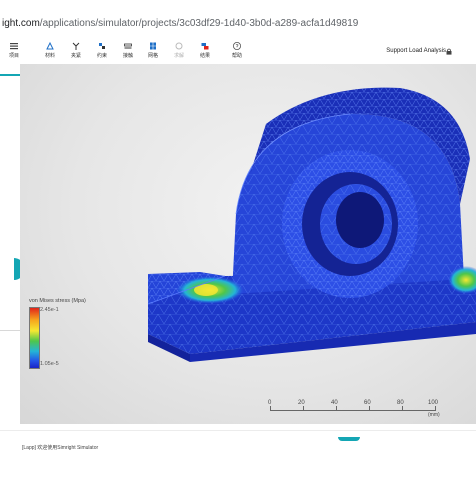 The height and width of the screenshot is (477, 476). What do you see at coordinates (152, 56) in the screenshot?
I see `toolbar-label: 网格` at bounding box center [152, 56].